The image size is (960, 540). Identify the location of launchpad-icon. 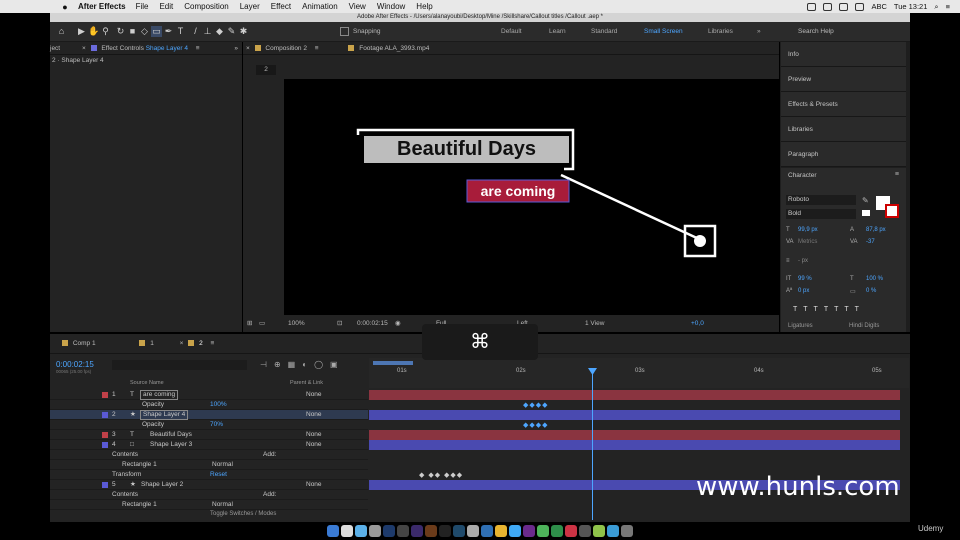
(347, 531).